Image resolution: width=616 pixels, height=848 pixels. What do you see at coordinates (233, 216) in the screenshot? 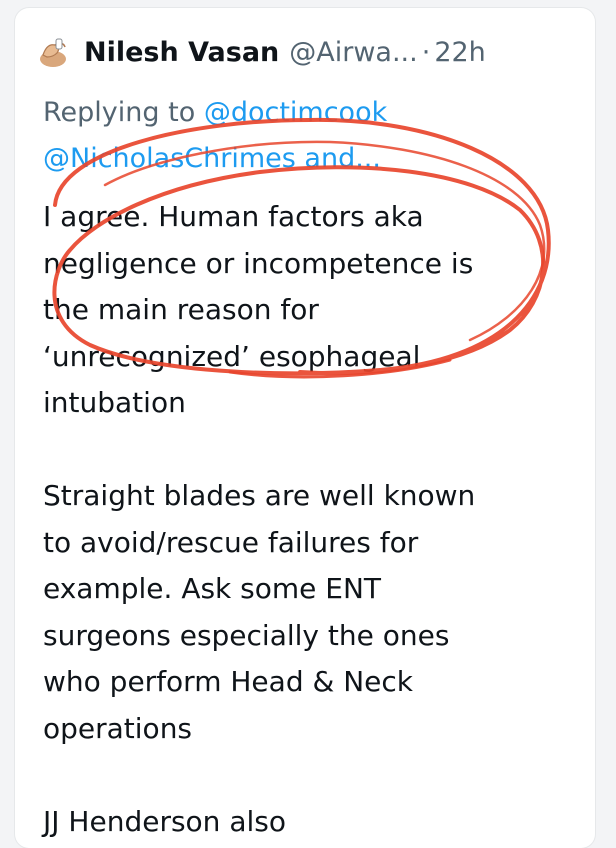
I see `tweet-text-line: I agree. Human factors aka` at bounding box center [233, 216].